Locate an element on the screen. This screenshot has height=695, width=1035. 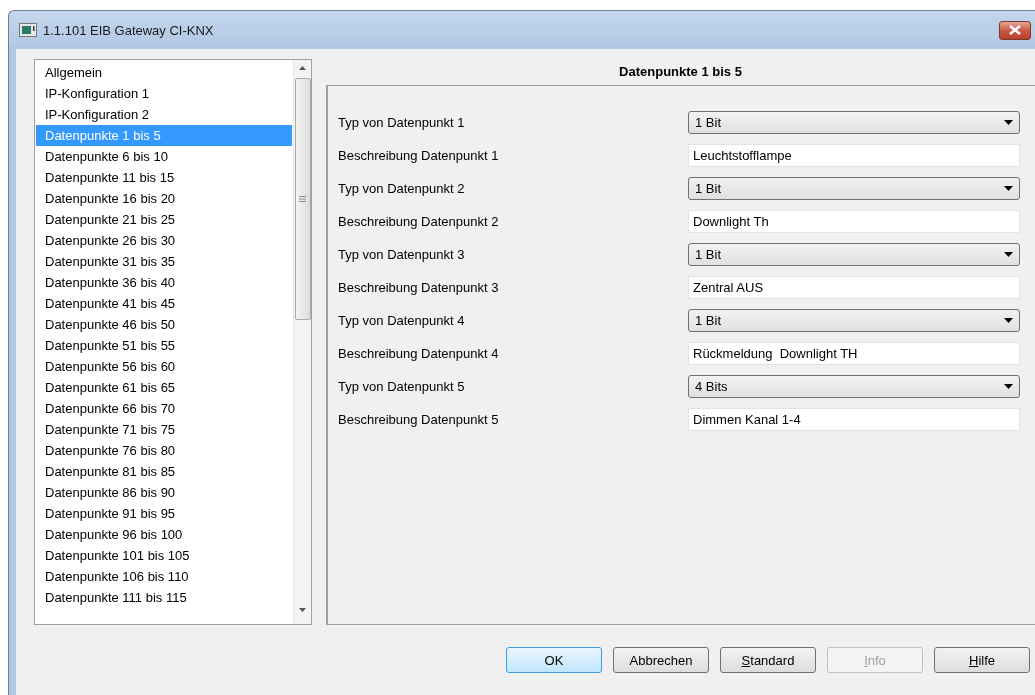
close-icon is located at coordinates (1015, 30).